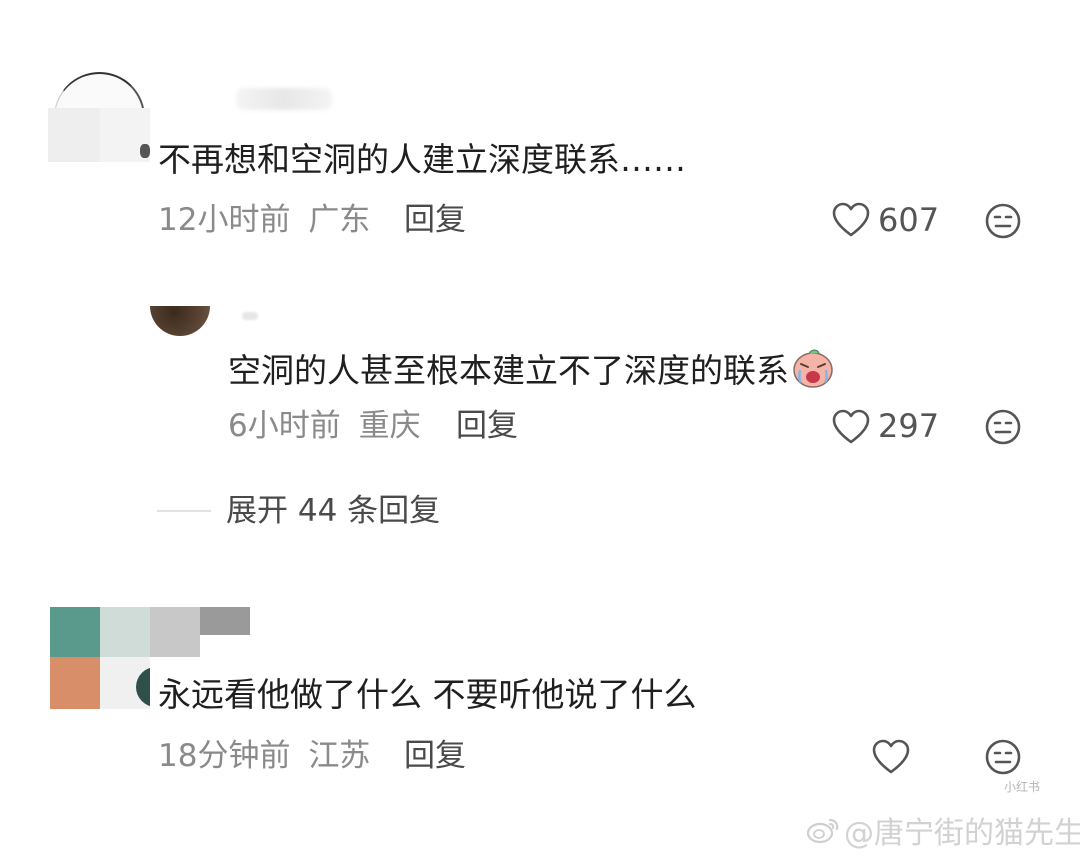 This screenshot has height=858, width=1080. What do you see at coordinates (184, 511) in the screenshot?
I see `expand-divider` at bounding box center [184, 511].